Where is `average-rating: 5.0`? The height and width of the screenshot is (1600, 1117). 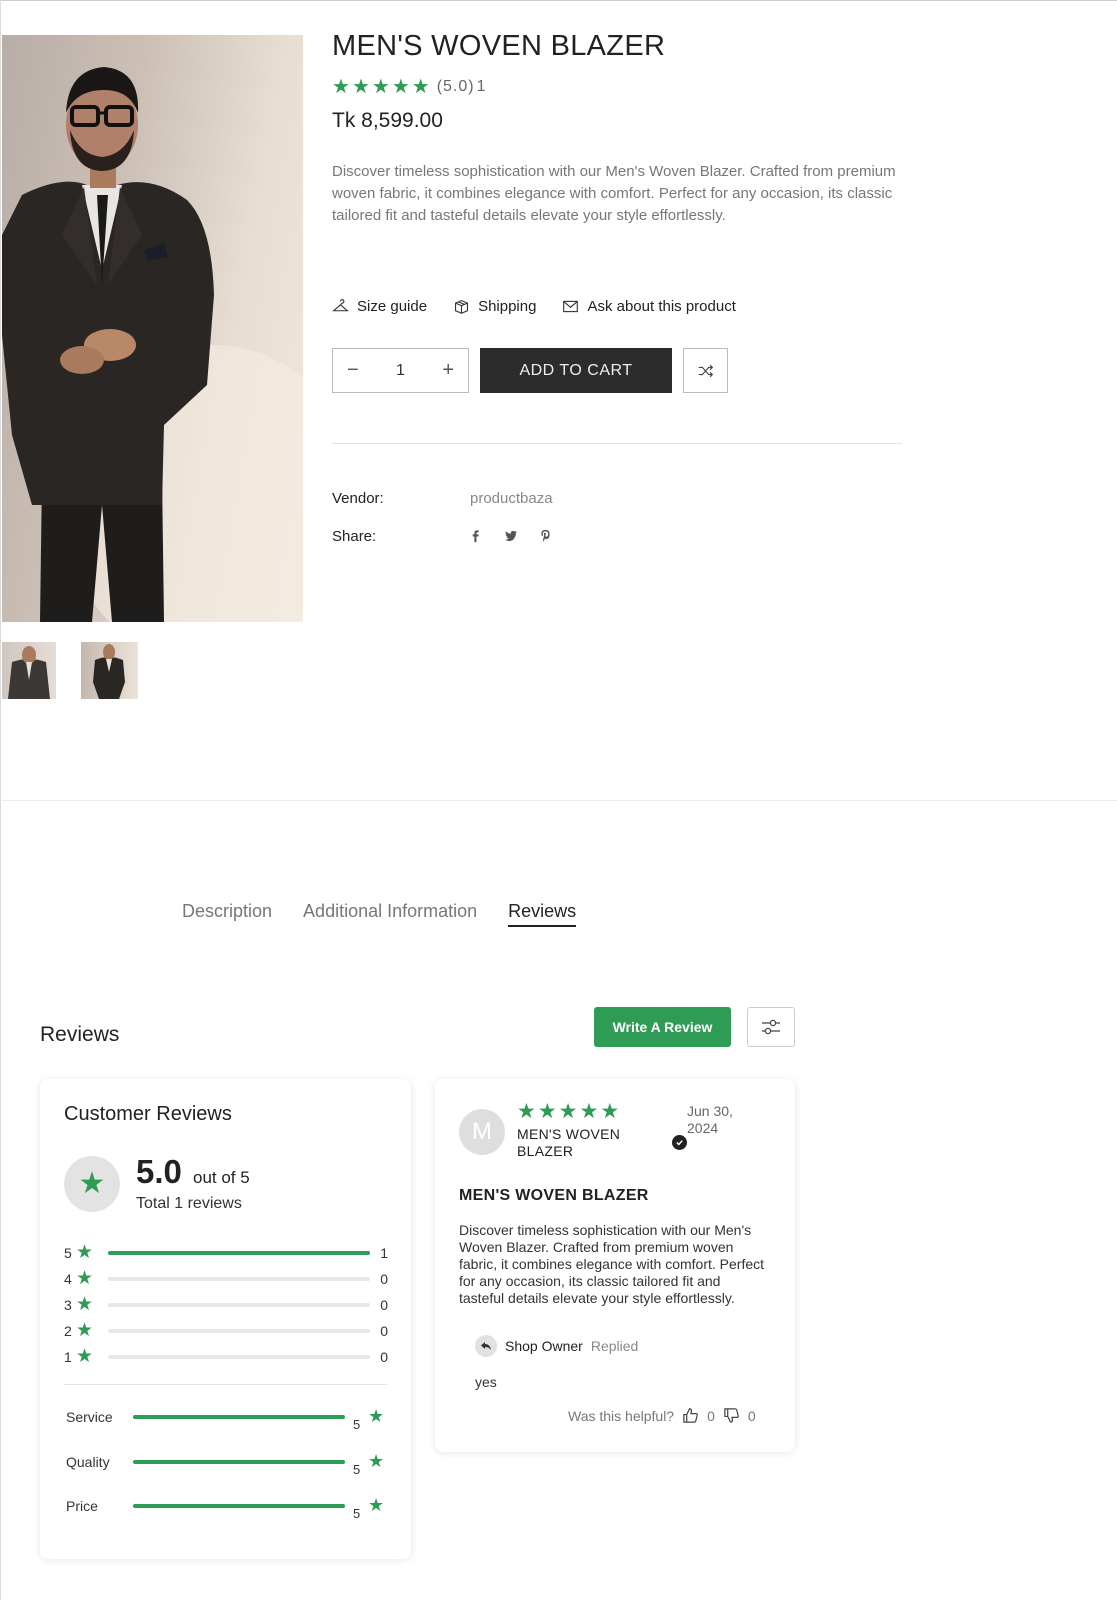 average-rating: 5.0 is located at coordinates (159, 1171).